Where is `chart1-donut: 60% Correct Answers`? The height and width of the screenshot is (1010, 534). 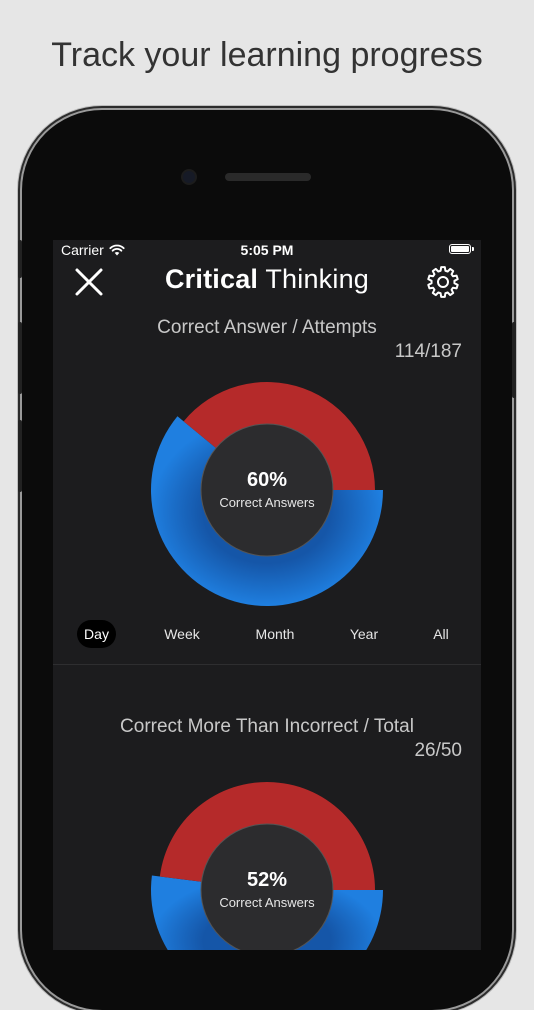
chart1-donut: 60% Correct Answers is located at coordinates (267, 494).